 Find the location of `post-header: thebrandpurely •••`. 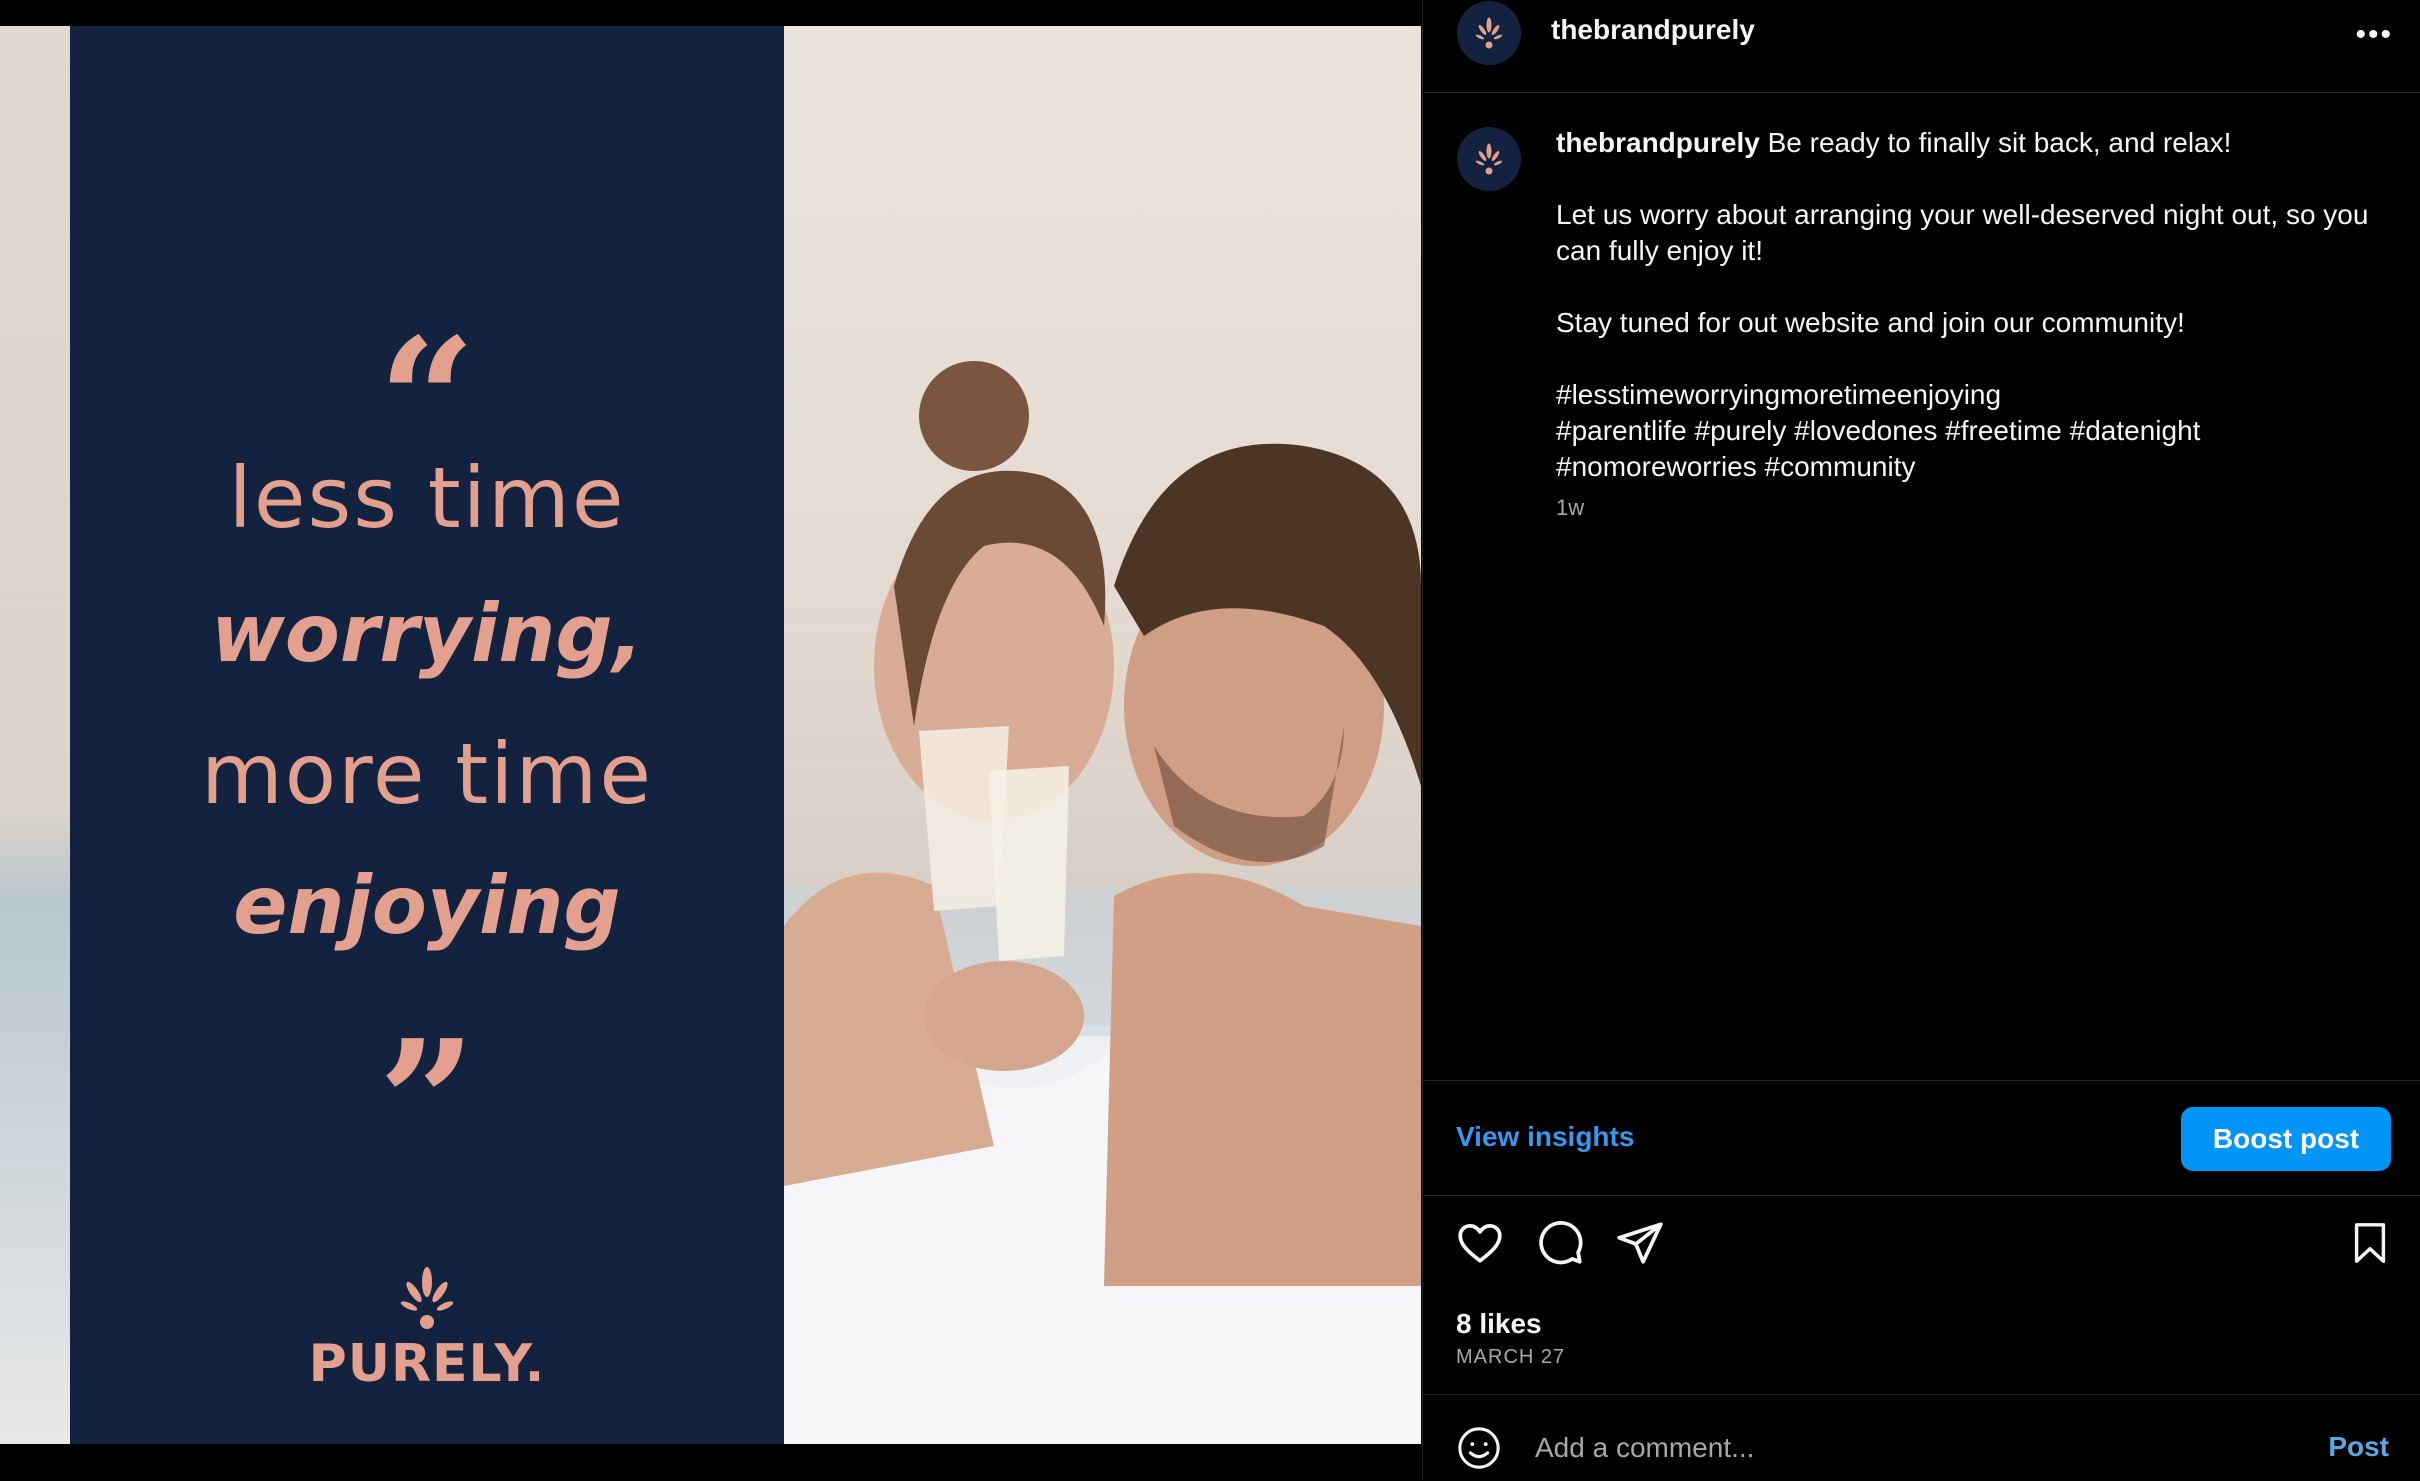

post-header: thebrandpurely ••• is located at coordinates (1921, 46).